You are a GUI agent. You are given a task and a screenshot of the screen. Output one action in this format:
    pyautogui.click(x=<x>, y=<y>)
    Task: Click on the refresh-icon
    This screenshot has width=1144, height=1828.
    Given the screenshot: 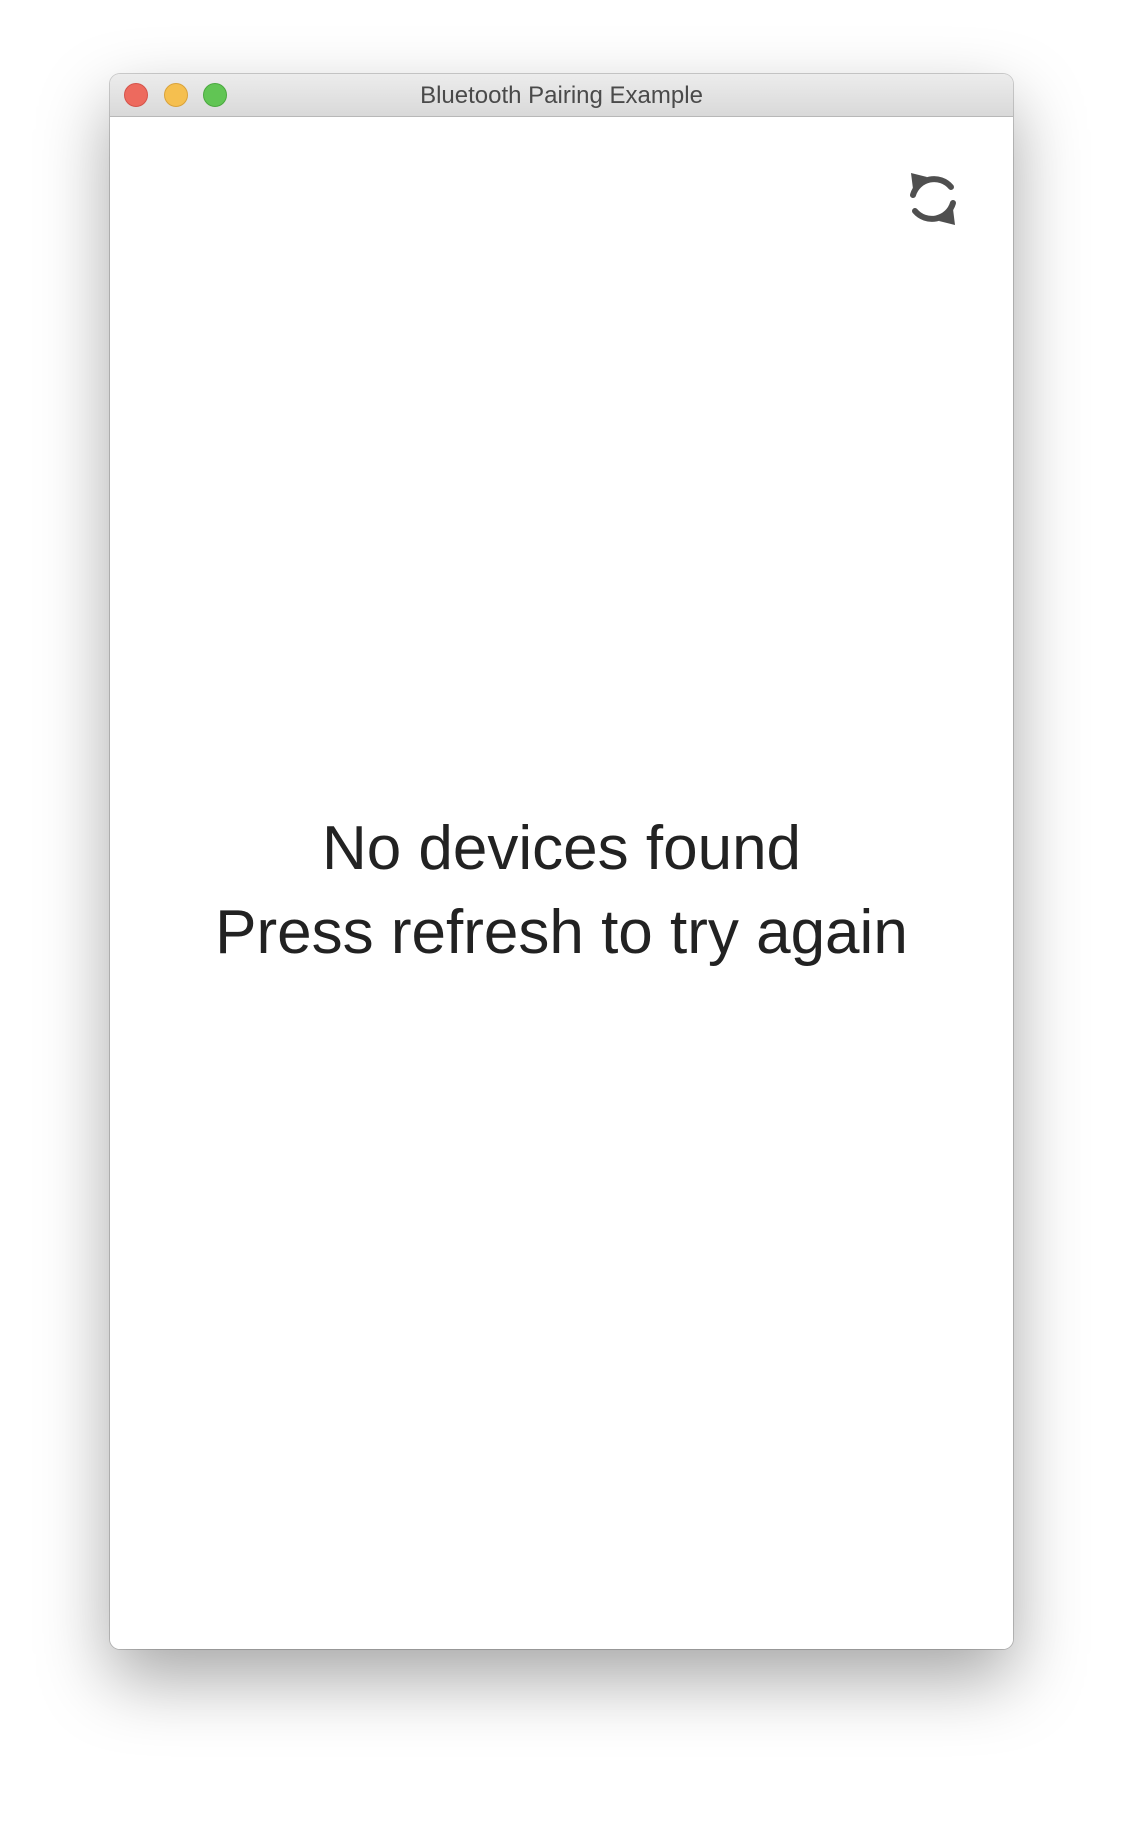 What is the action you would take?
    pyautogui.click(x=933, y=199)
    